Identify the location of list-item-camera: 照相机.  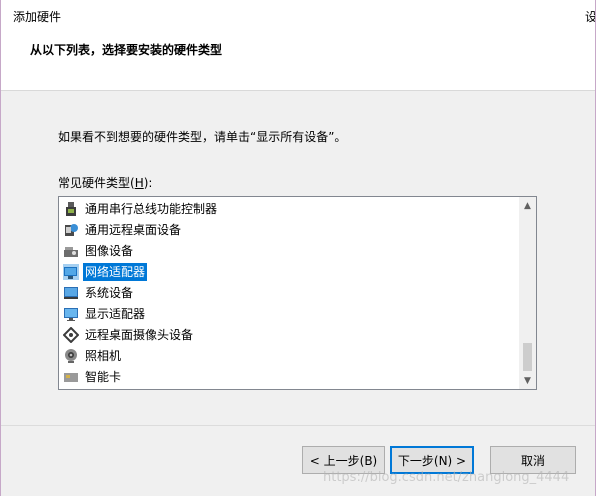
(93, 356).